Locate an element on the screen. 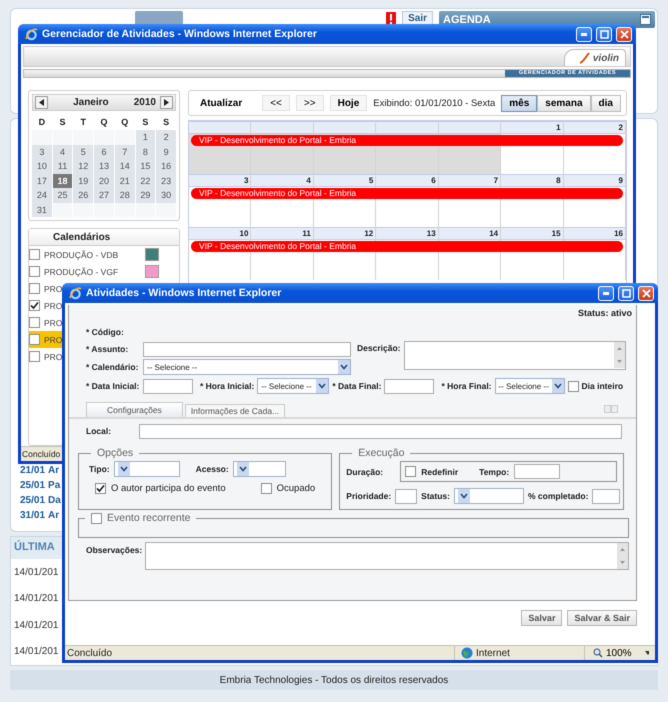 The image size is (668, 702). priority-field is located at coordinates (406, 496).